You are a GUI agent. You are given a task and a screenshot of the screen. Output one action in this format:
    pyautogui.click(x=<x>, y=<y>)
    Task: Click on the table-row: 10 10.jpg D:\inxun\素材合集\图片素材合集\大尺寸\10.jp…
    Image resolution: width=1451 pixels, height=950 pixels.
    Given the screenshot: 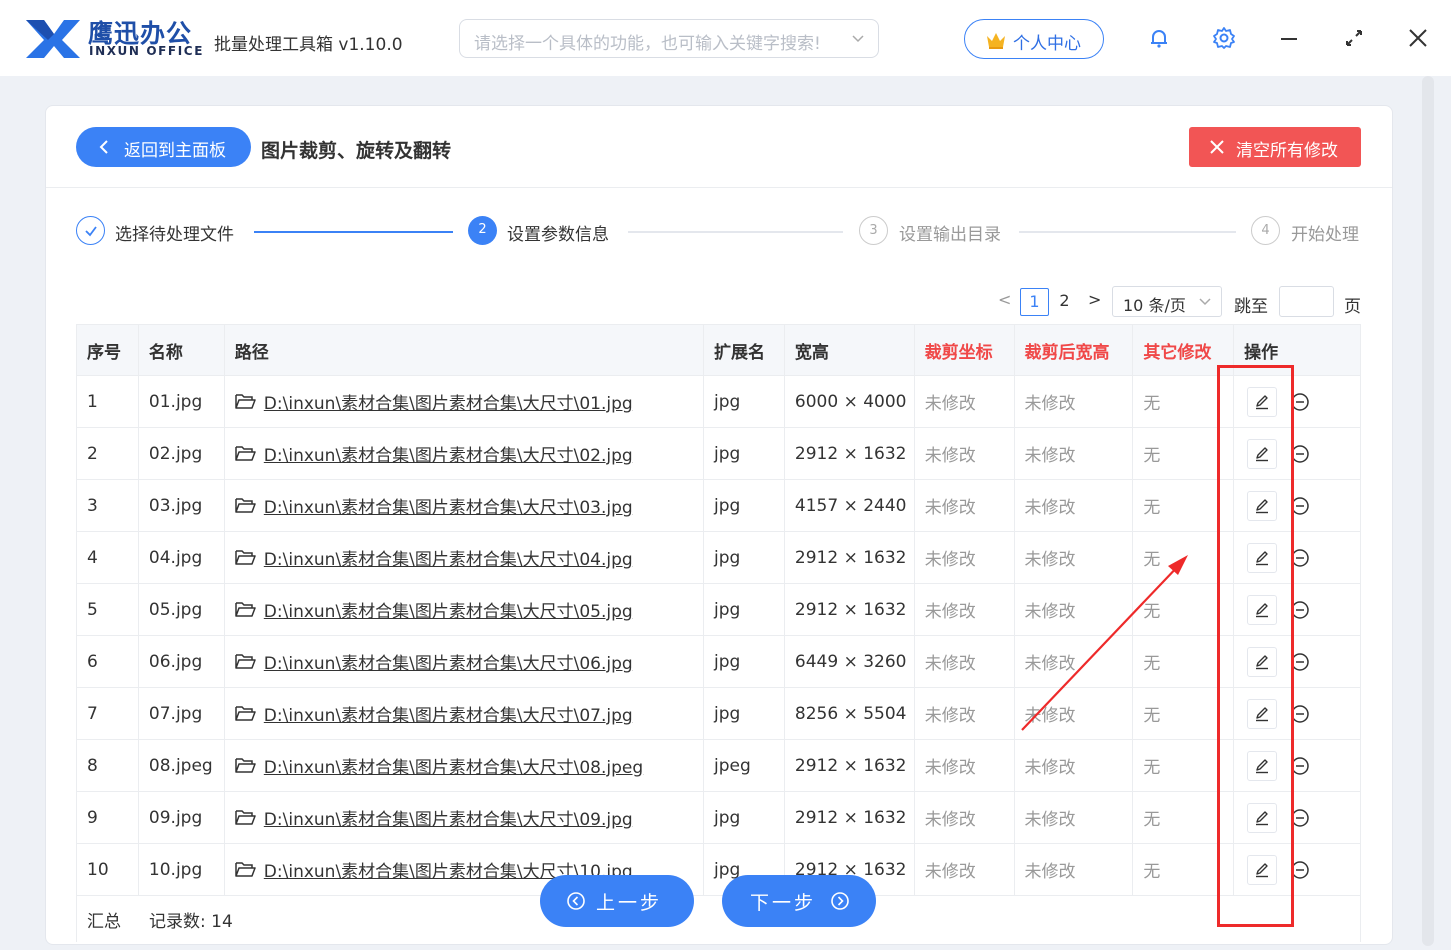 What is the action you would take?
    pyautogui.click(x=718, y=870)
    